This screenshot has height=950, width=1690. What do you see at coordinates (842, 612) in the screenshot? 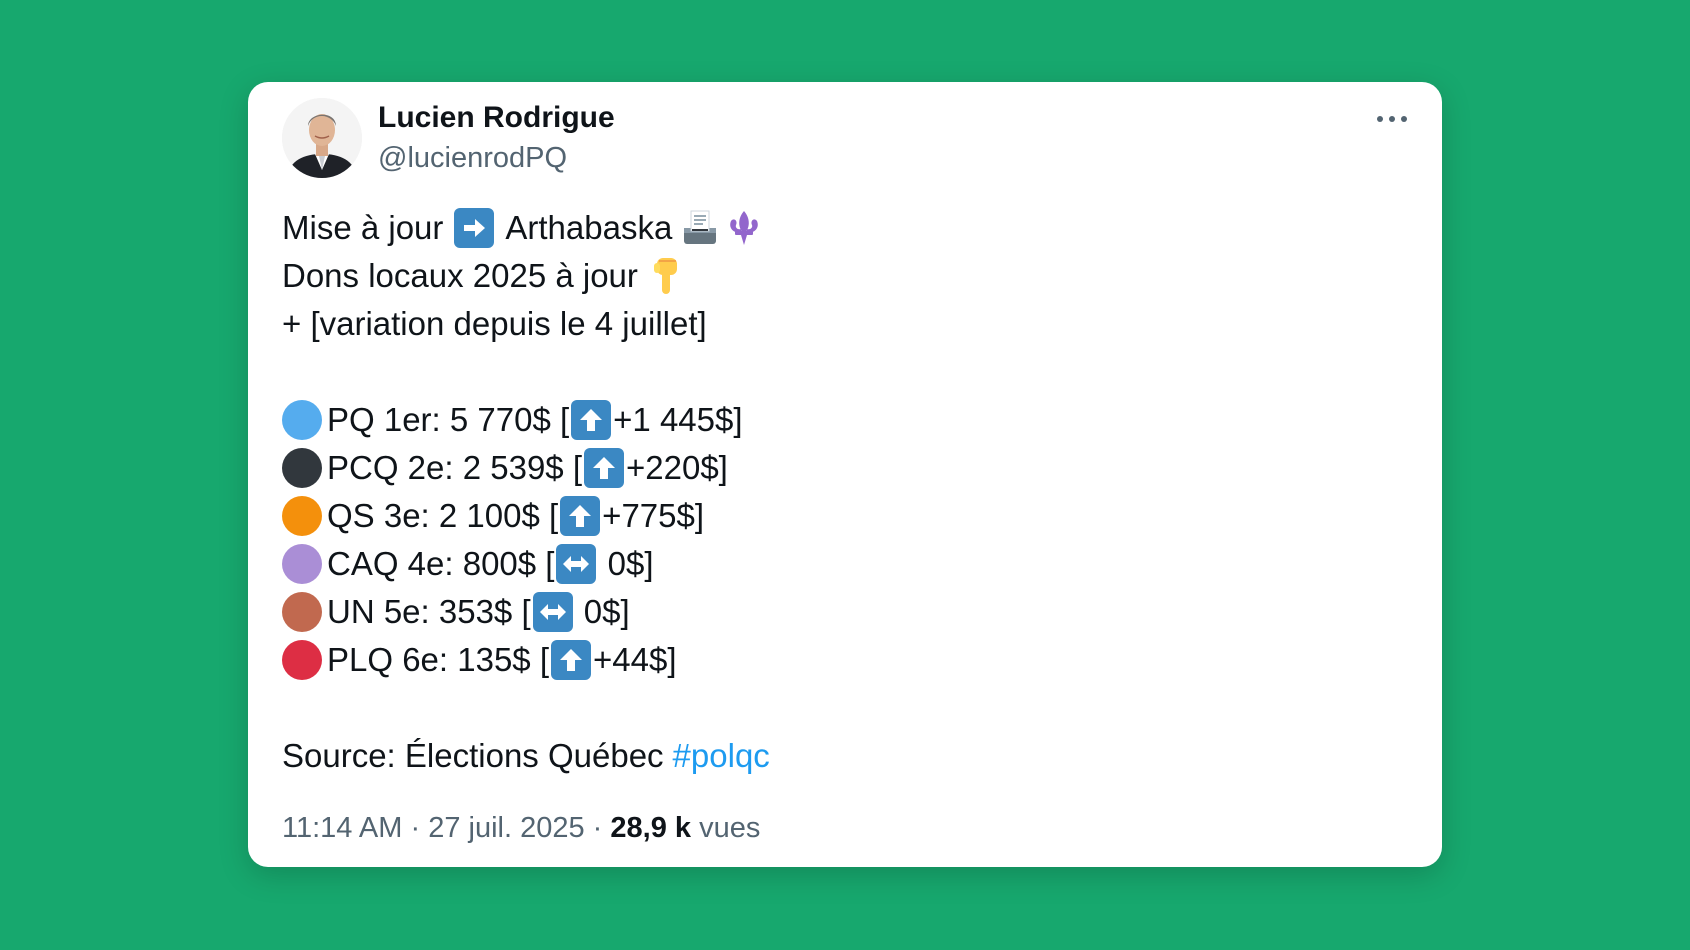
I see `party-row-un: UN 5e: 353$ [ 0$]` at bounding box center [842, 612].